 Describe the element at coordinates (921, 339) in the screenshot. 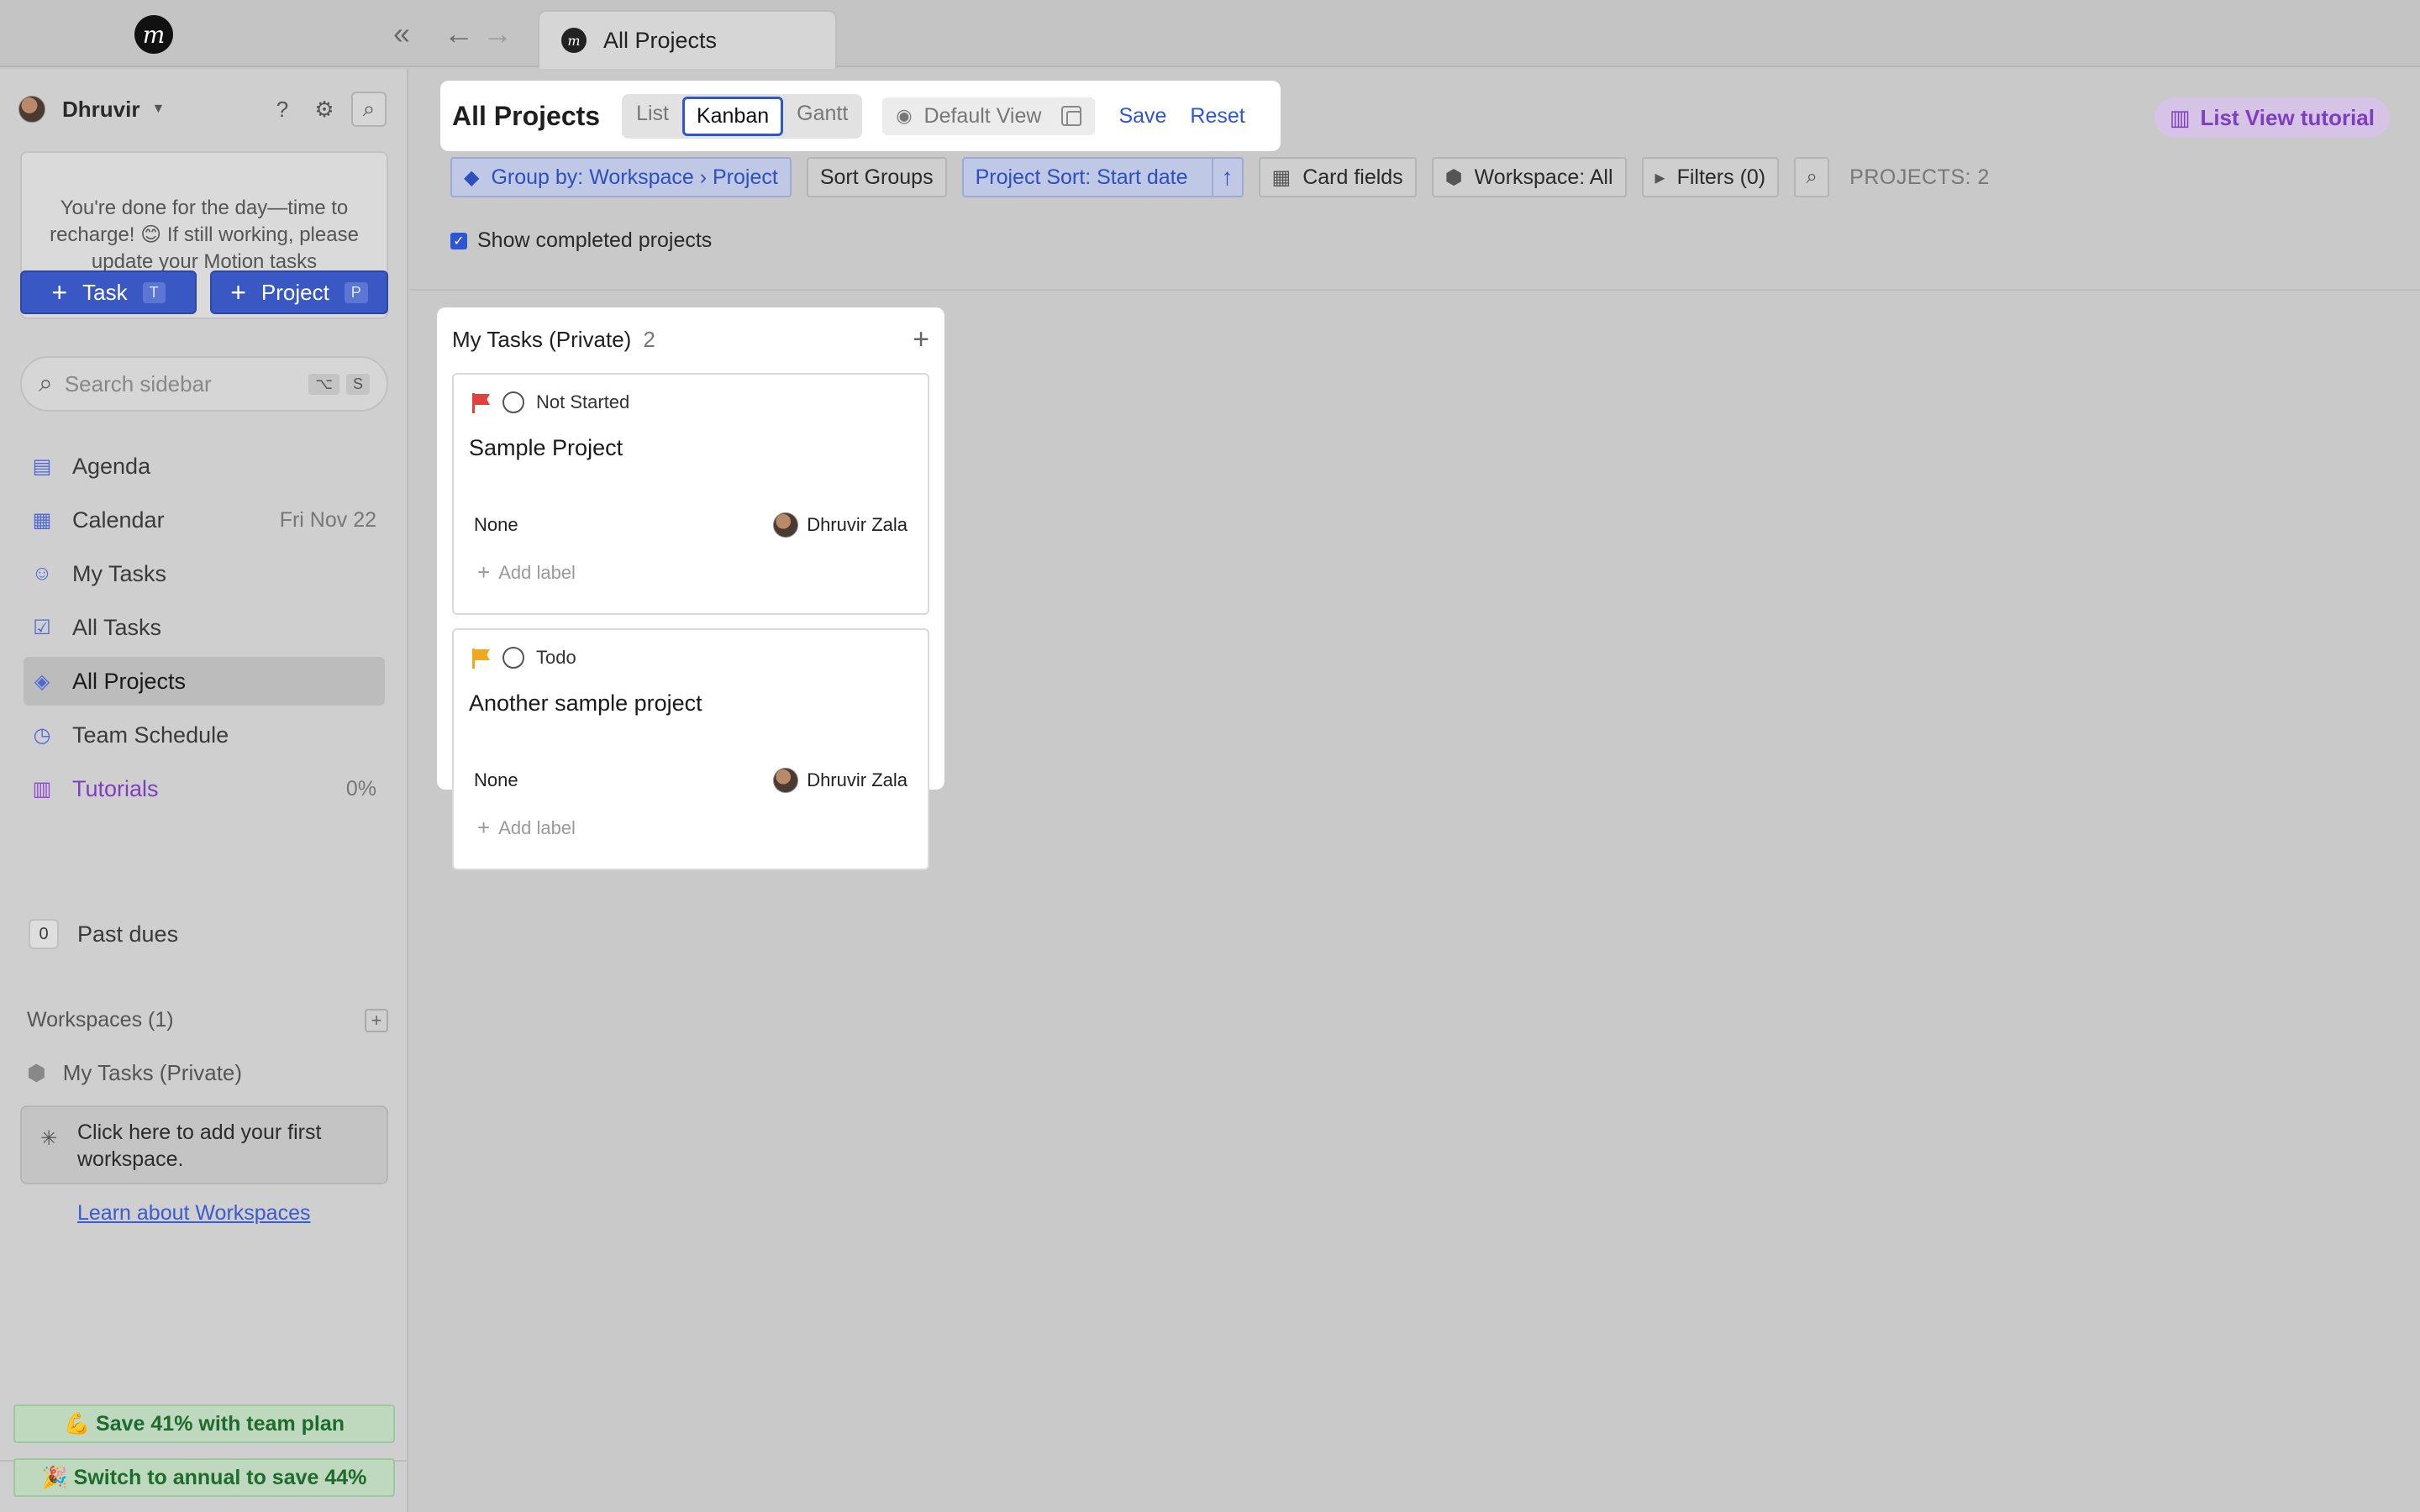

I see `add-project-icon: +` at that location.